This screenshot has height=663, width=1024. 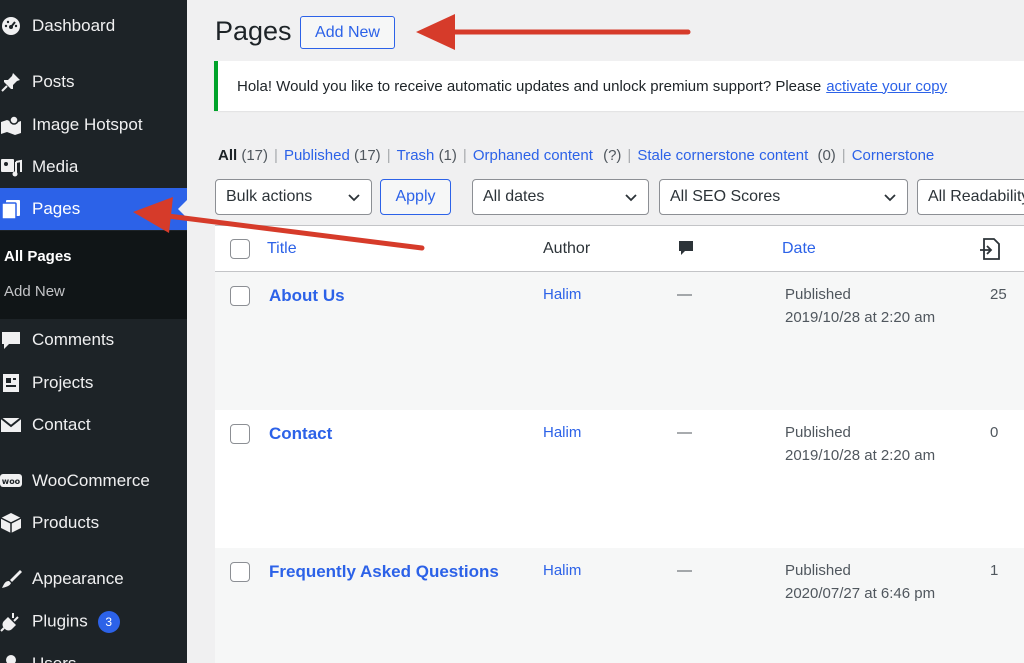 What do you see at coordinates (11, 125) in the screenshot?
I see `map-icon` at bounding box center [11, 125].